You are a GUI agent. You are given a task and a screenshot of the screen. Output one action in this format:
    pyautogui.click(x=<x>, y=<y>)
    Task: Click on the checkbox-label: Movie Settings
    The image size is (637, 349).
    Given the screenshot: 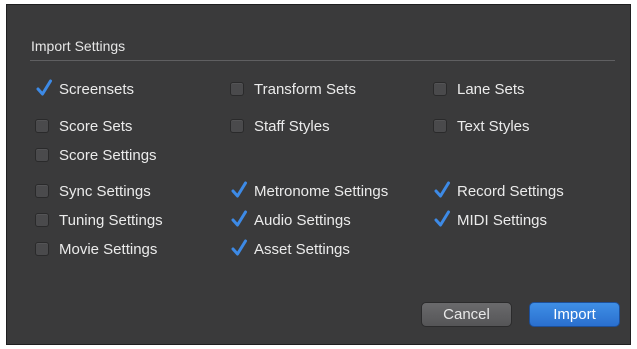 What is the action you would take?
    pyautogui.click(x=108, y=249)
    